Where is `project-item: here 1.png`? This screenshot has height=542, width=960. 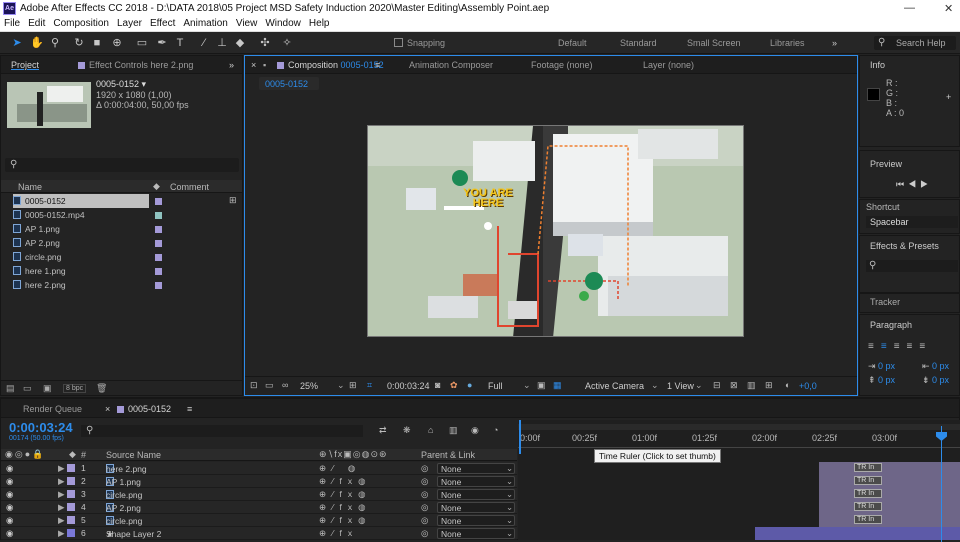
project-item: here 1.png is located at coordinates (39, 271).